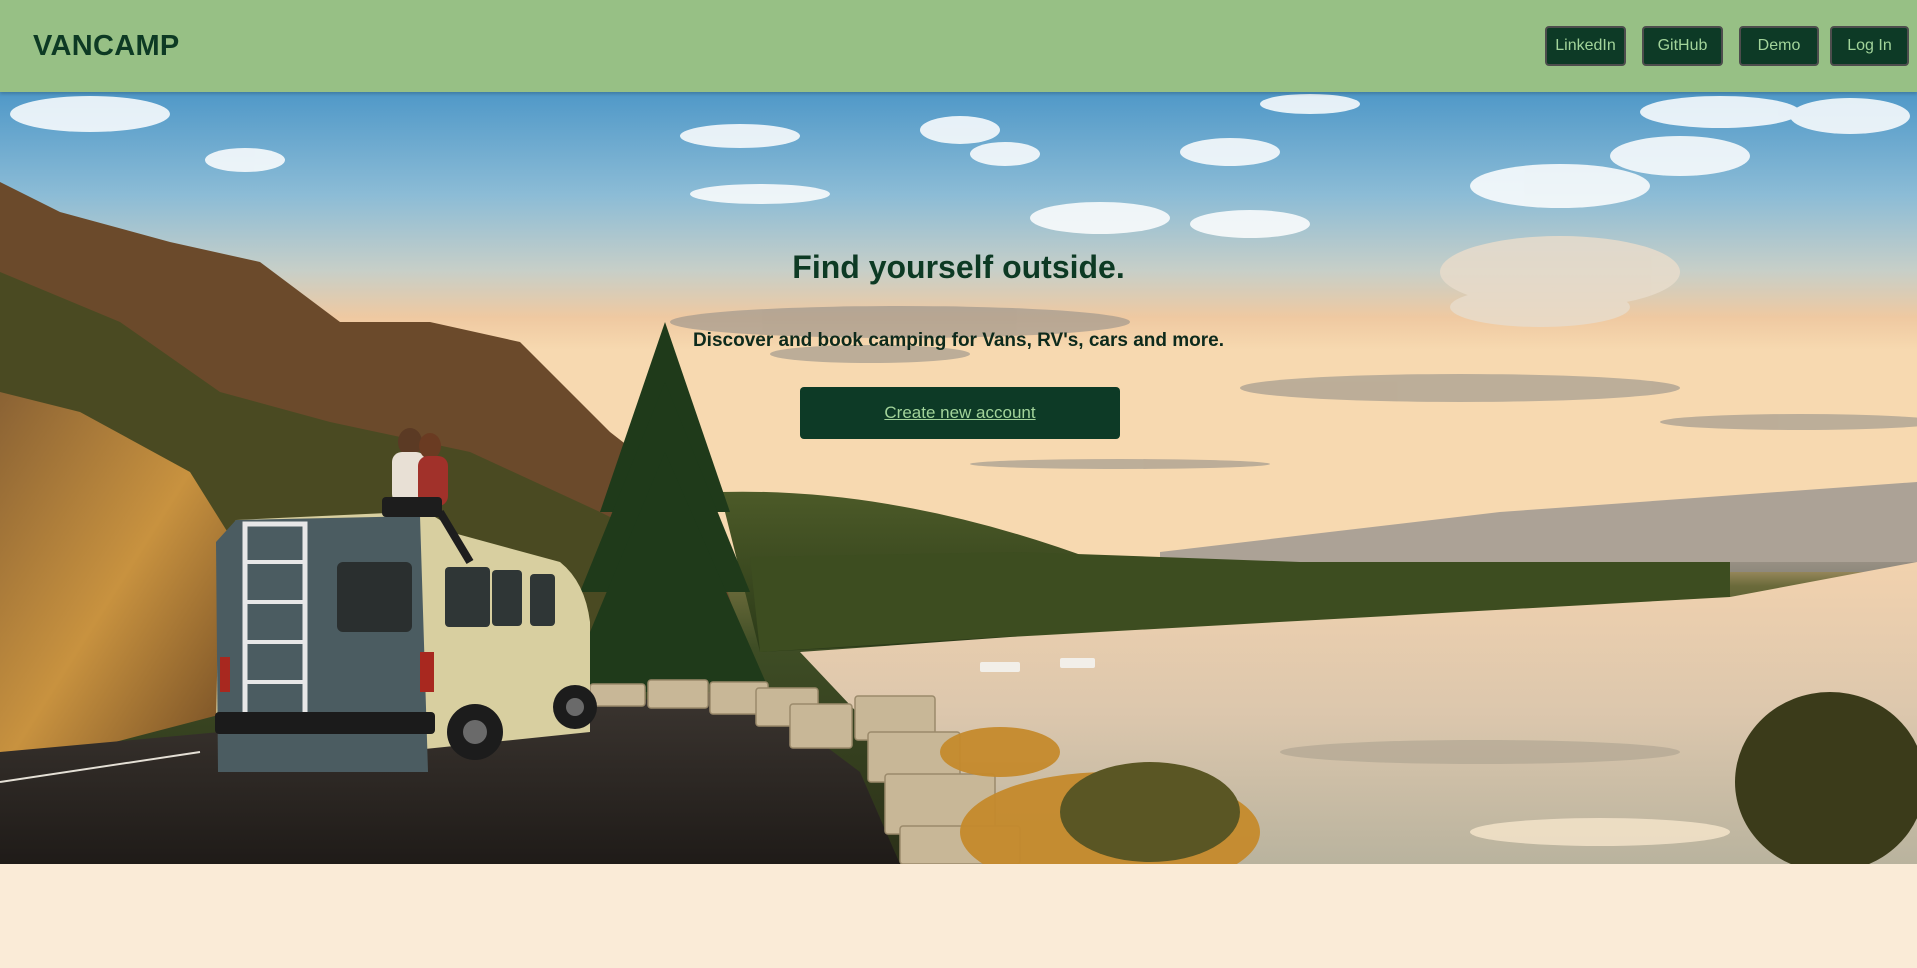 Image resolution: width=1917 pixels, height=968 pixels. I want to click on top-navbar: VANCAMP LinkedIn GitHub Demo Log In, so click(958, 46).